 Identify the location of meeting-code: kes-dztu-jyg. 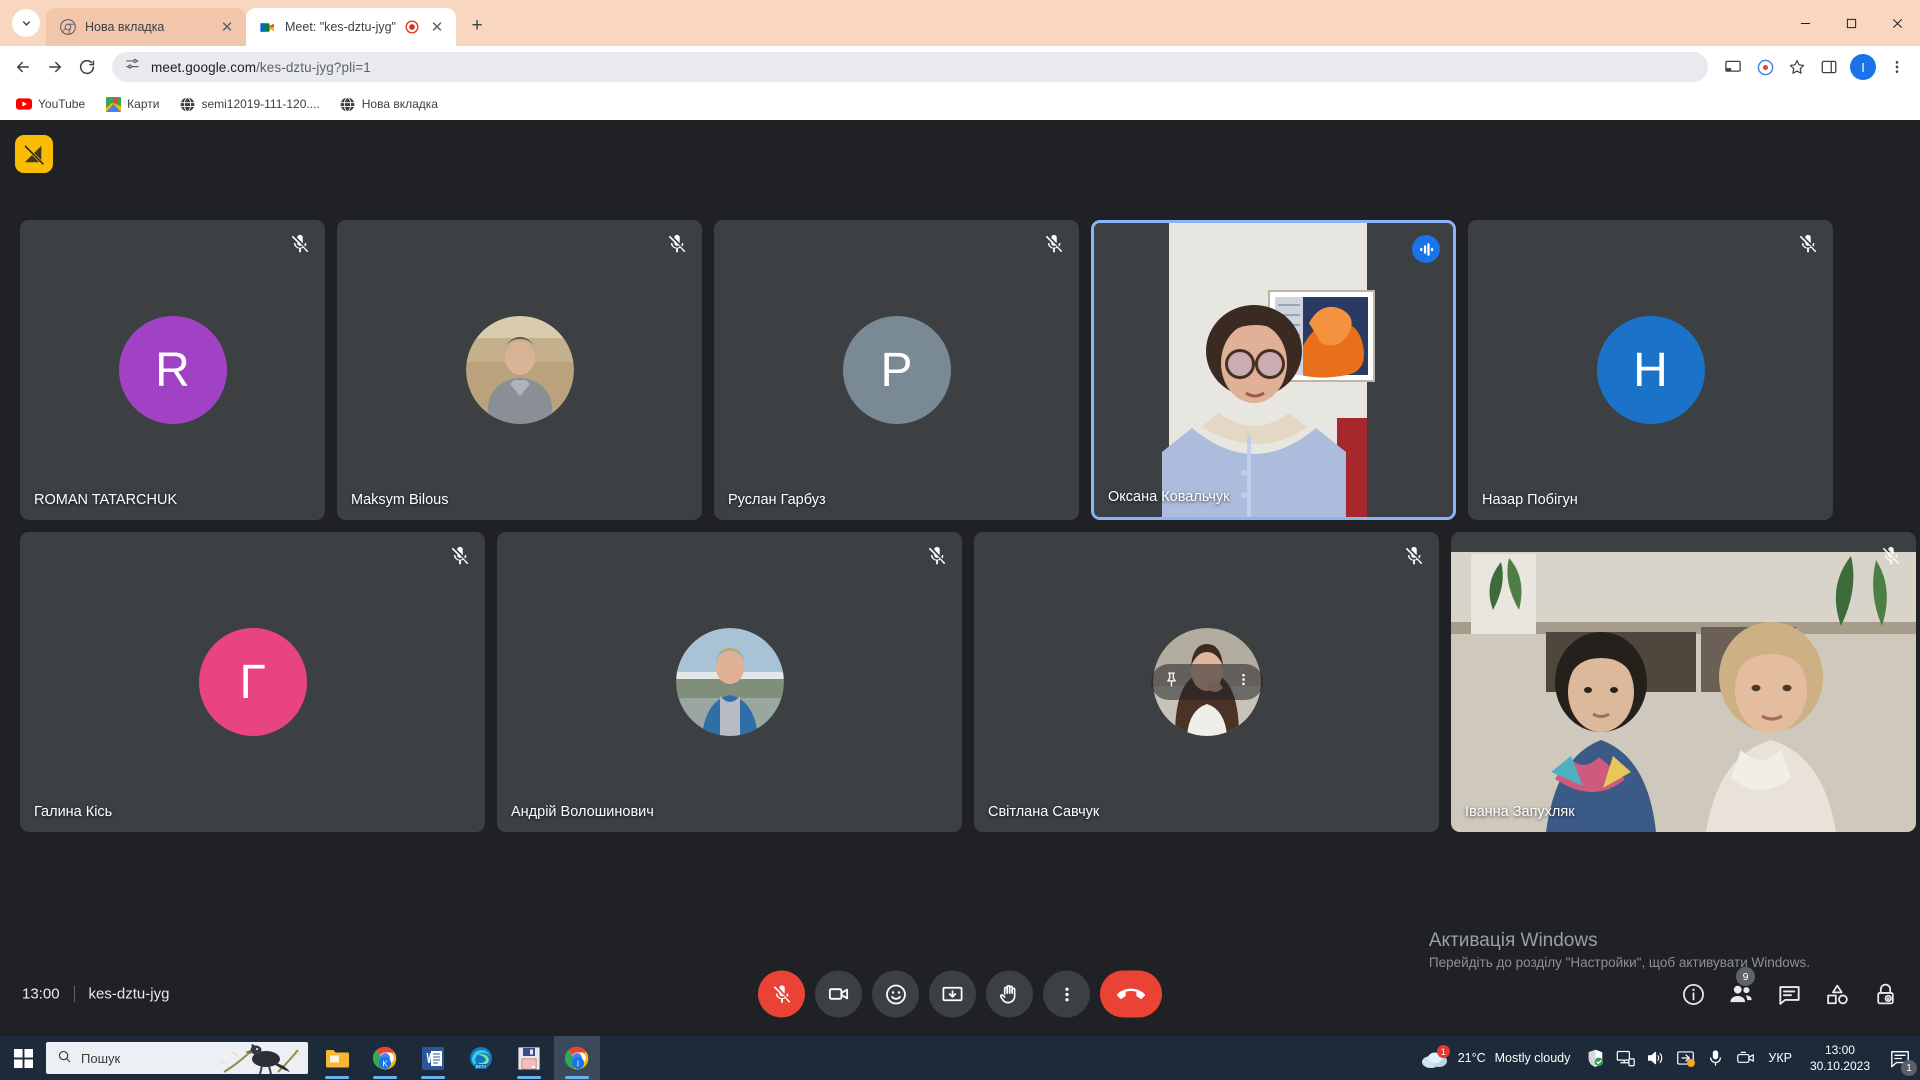
(129, 994).